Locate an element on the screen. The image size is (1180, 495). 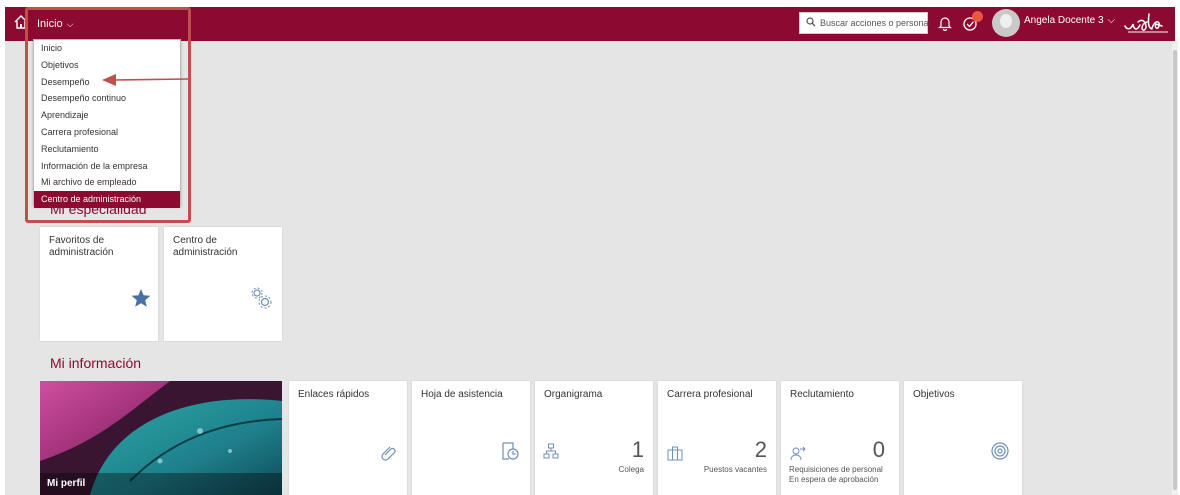
tile-carrera-profesional: Carrera profesional 2 Puestos vacantes is located at coordinates (717, 438).